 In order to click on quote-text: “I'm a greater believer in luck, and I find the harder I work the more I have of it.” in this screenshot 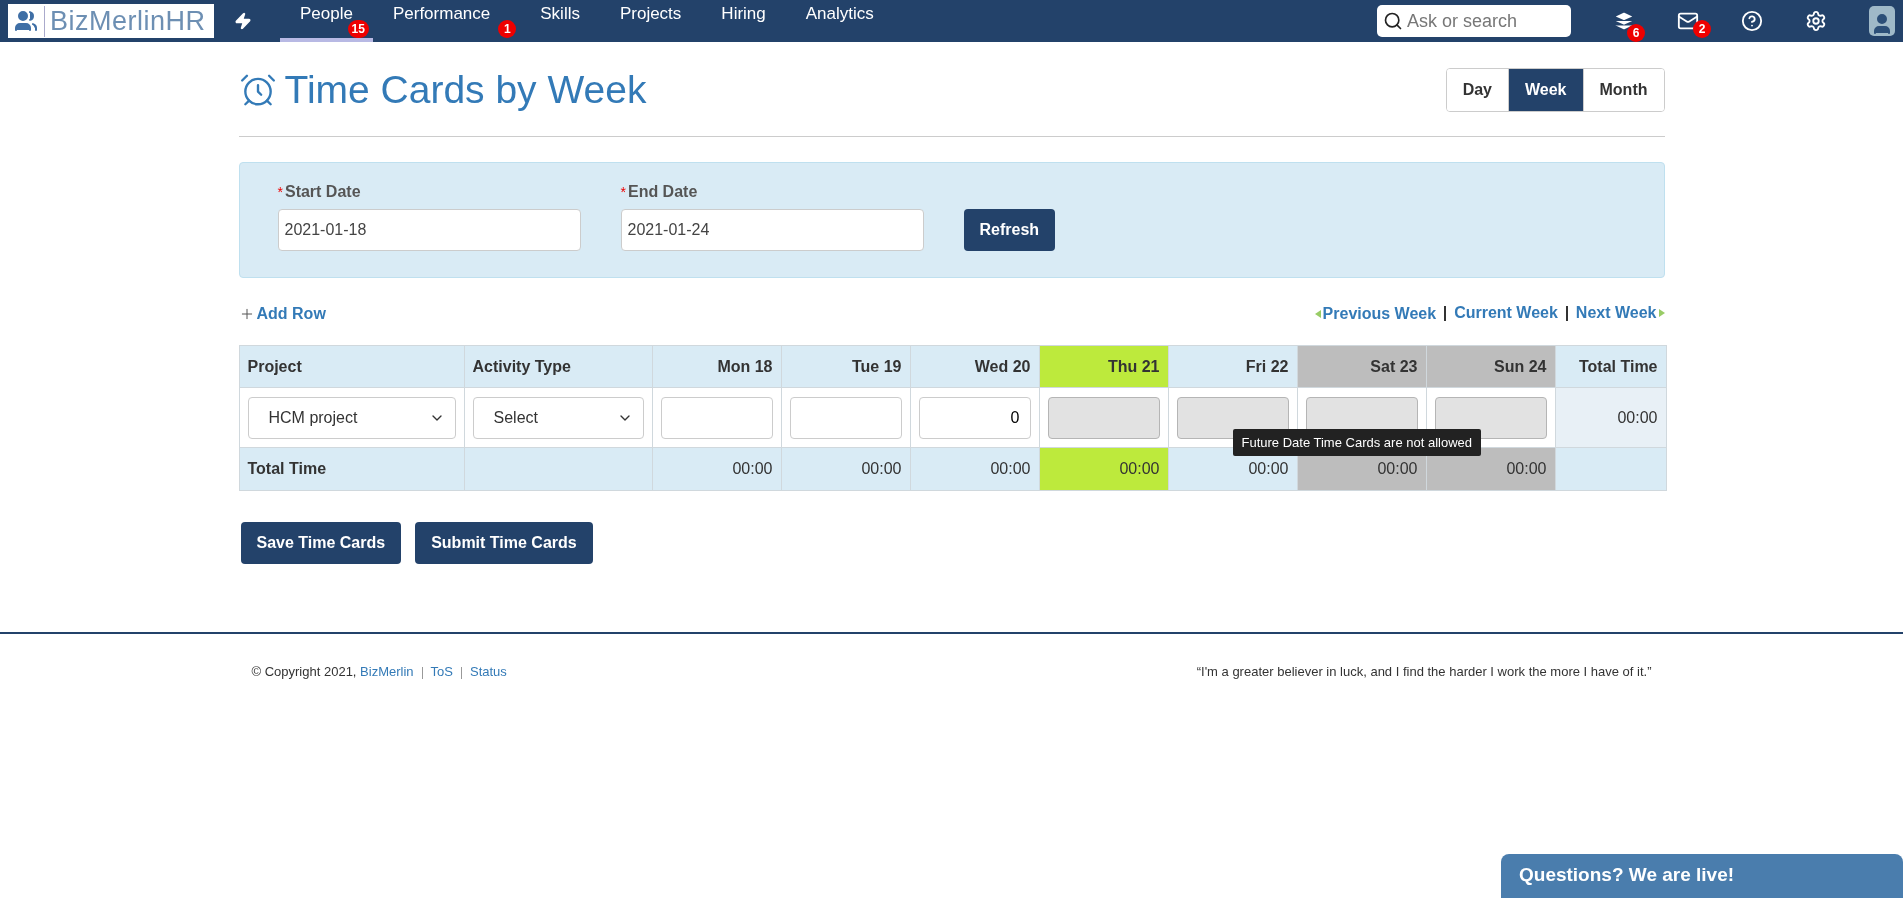, I will do `click(1424, 671)`.